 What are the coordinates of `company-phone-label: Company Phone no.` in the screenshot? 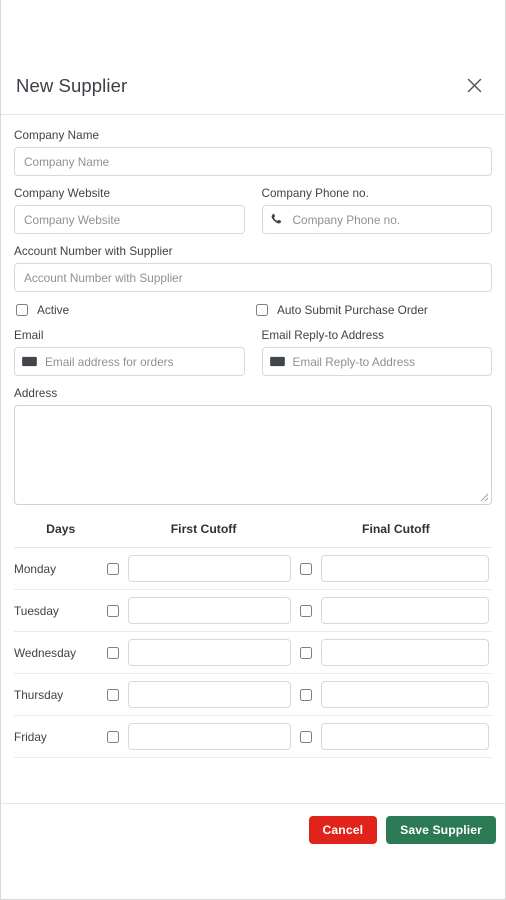 It's located at (315, 193).